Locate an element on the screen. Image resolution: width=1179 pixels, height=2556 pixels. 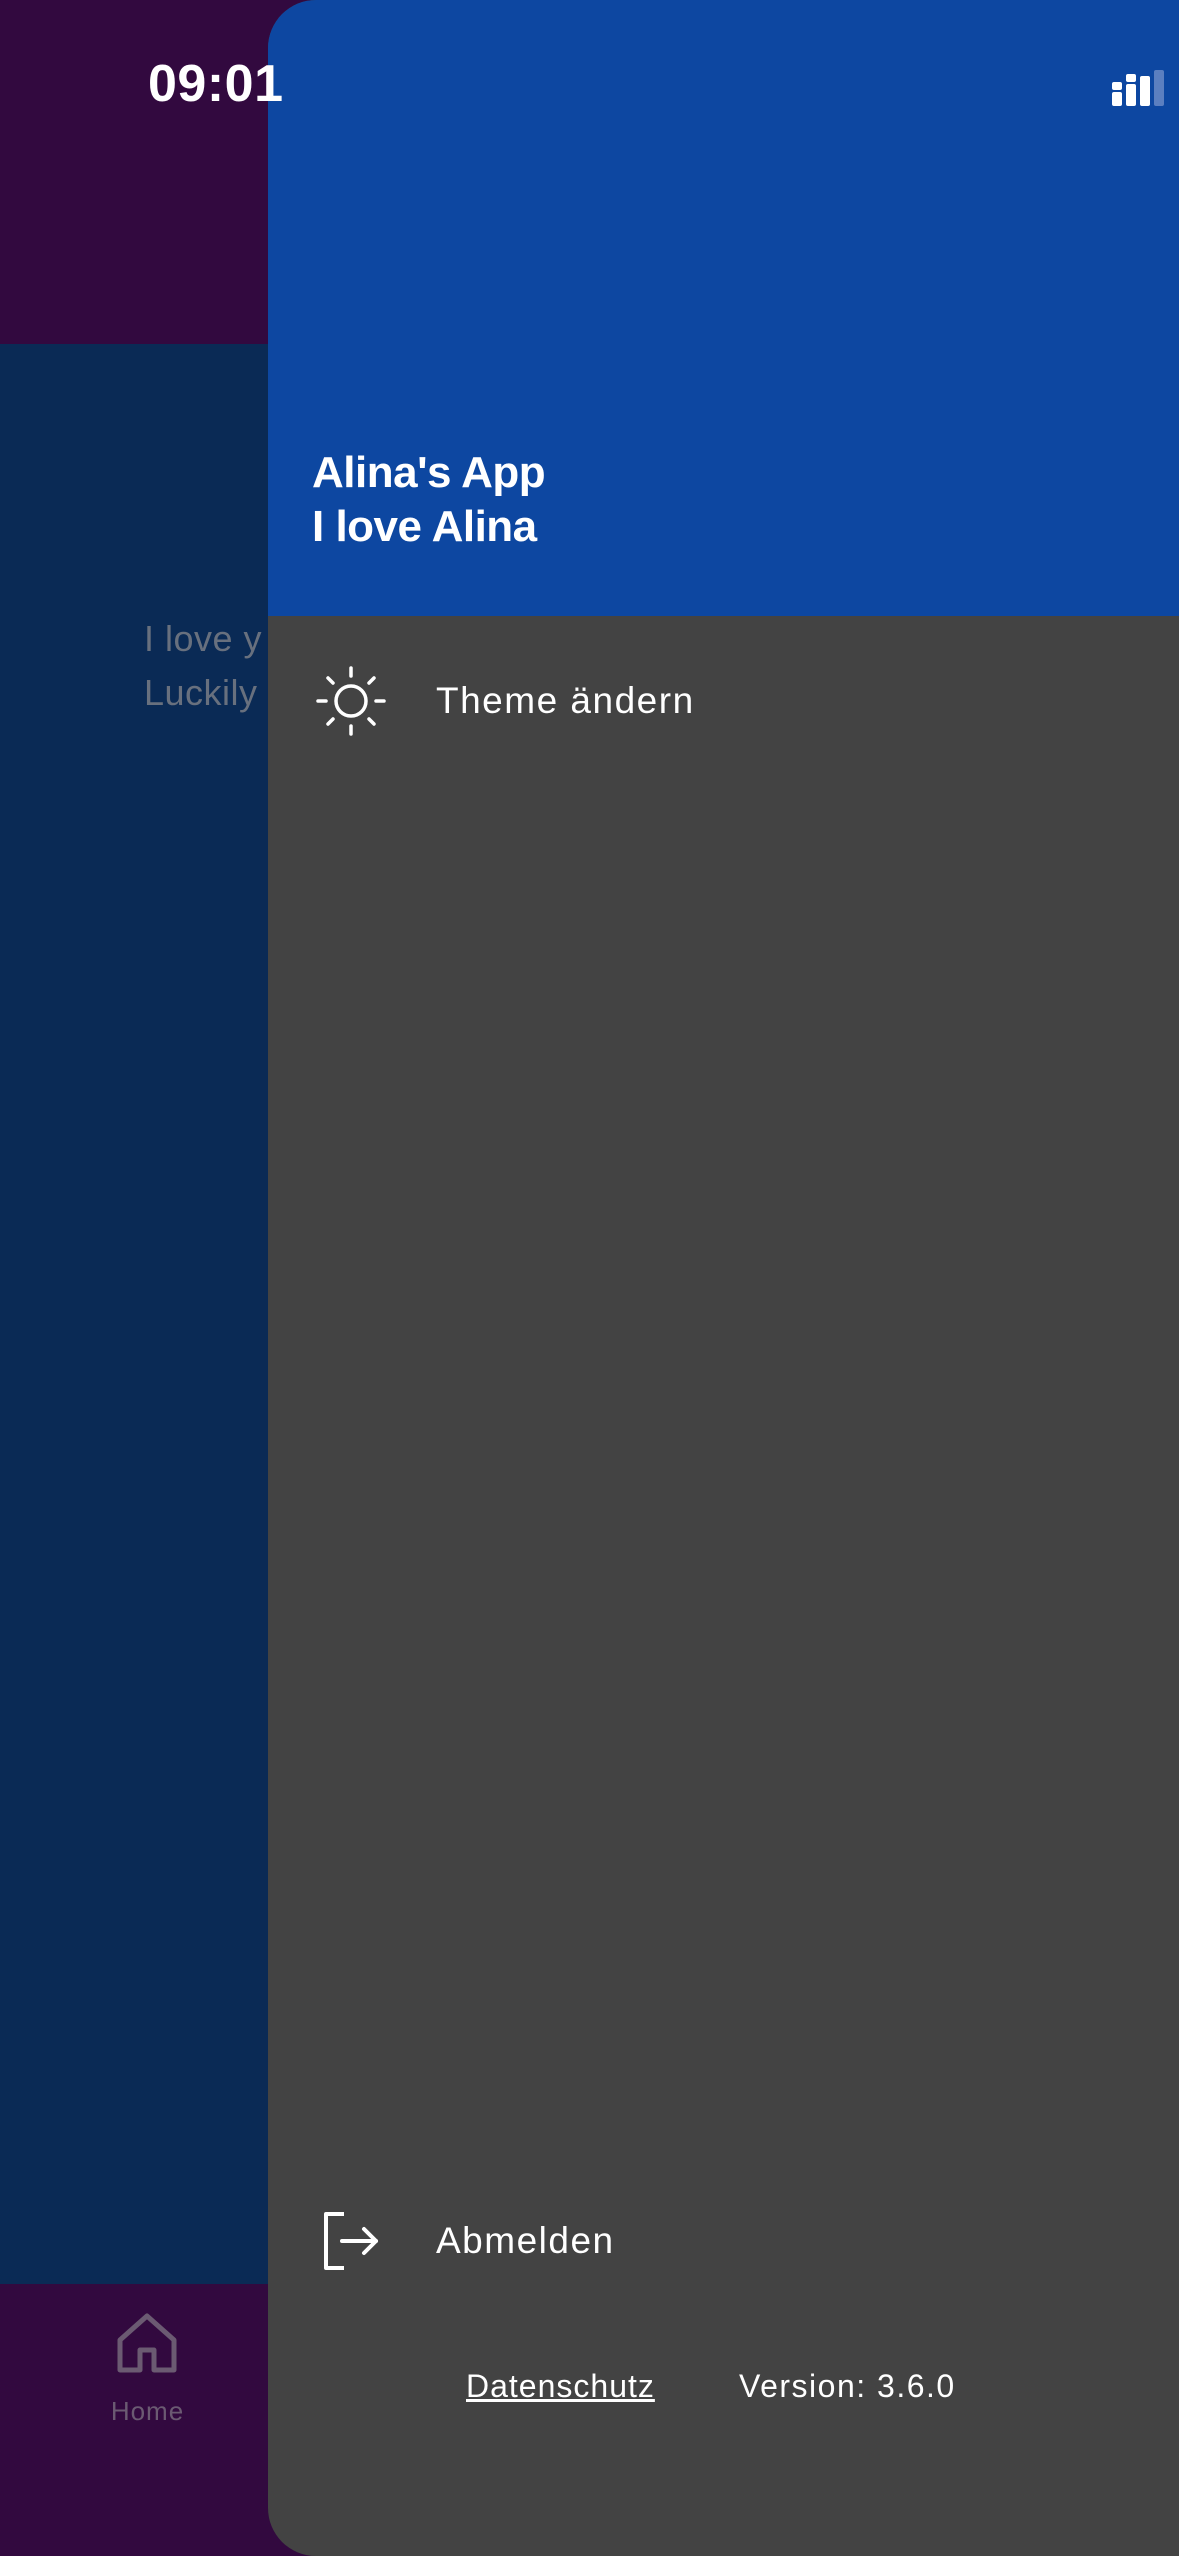
menu-item-change-theme: Theme ändern is located at coordinates (723, 702).